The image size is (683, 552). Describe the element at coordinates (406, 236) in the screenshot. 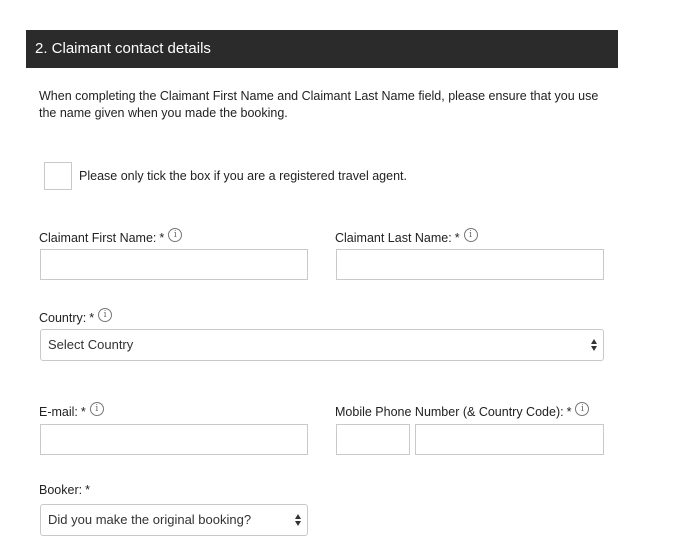

I see `last-name-label: Claimant Last Name: * i` at that location.